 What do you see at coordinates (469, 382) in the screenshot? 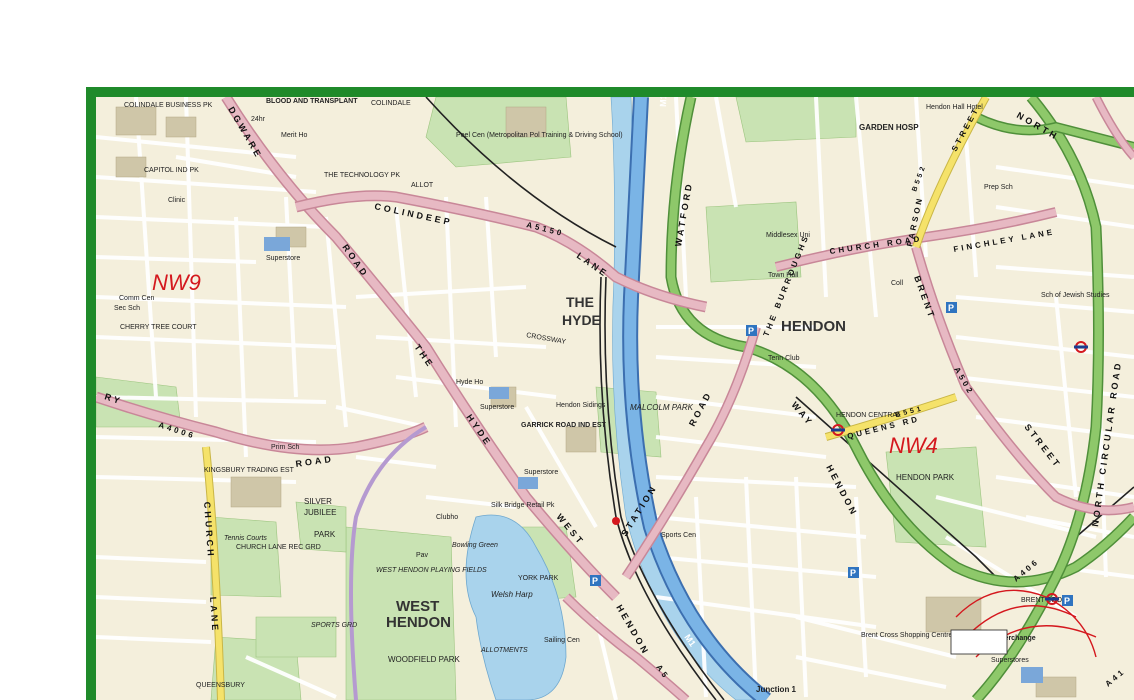
I see `poi-hyde-ho: Hyde Ho` at bounding box center [469, 382].